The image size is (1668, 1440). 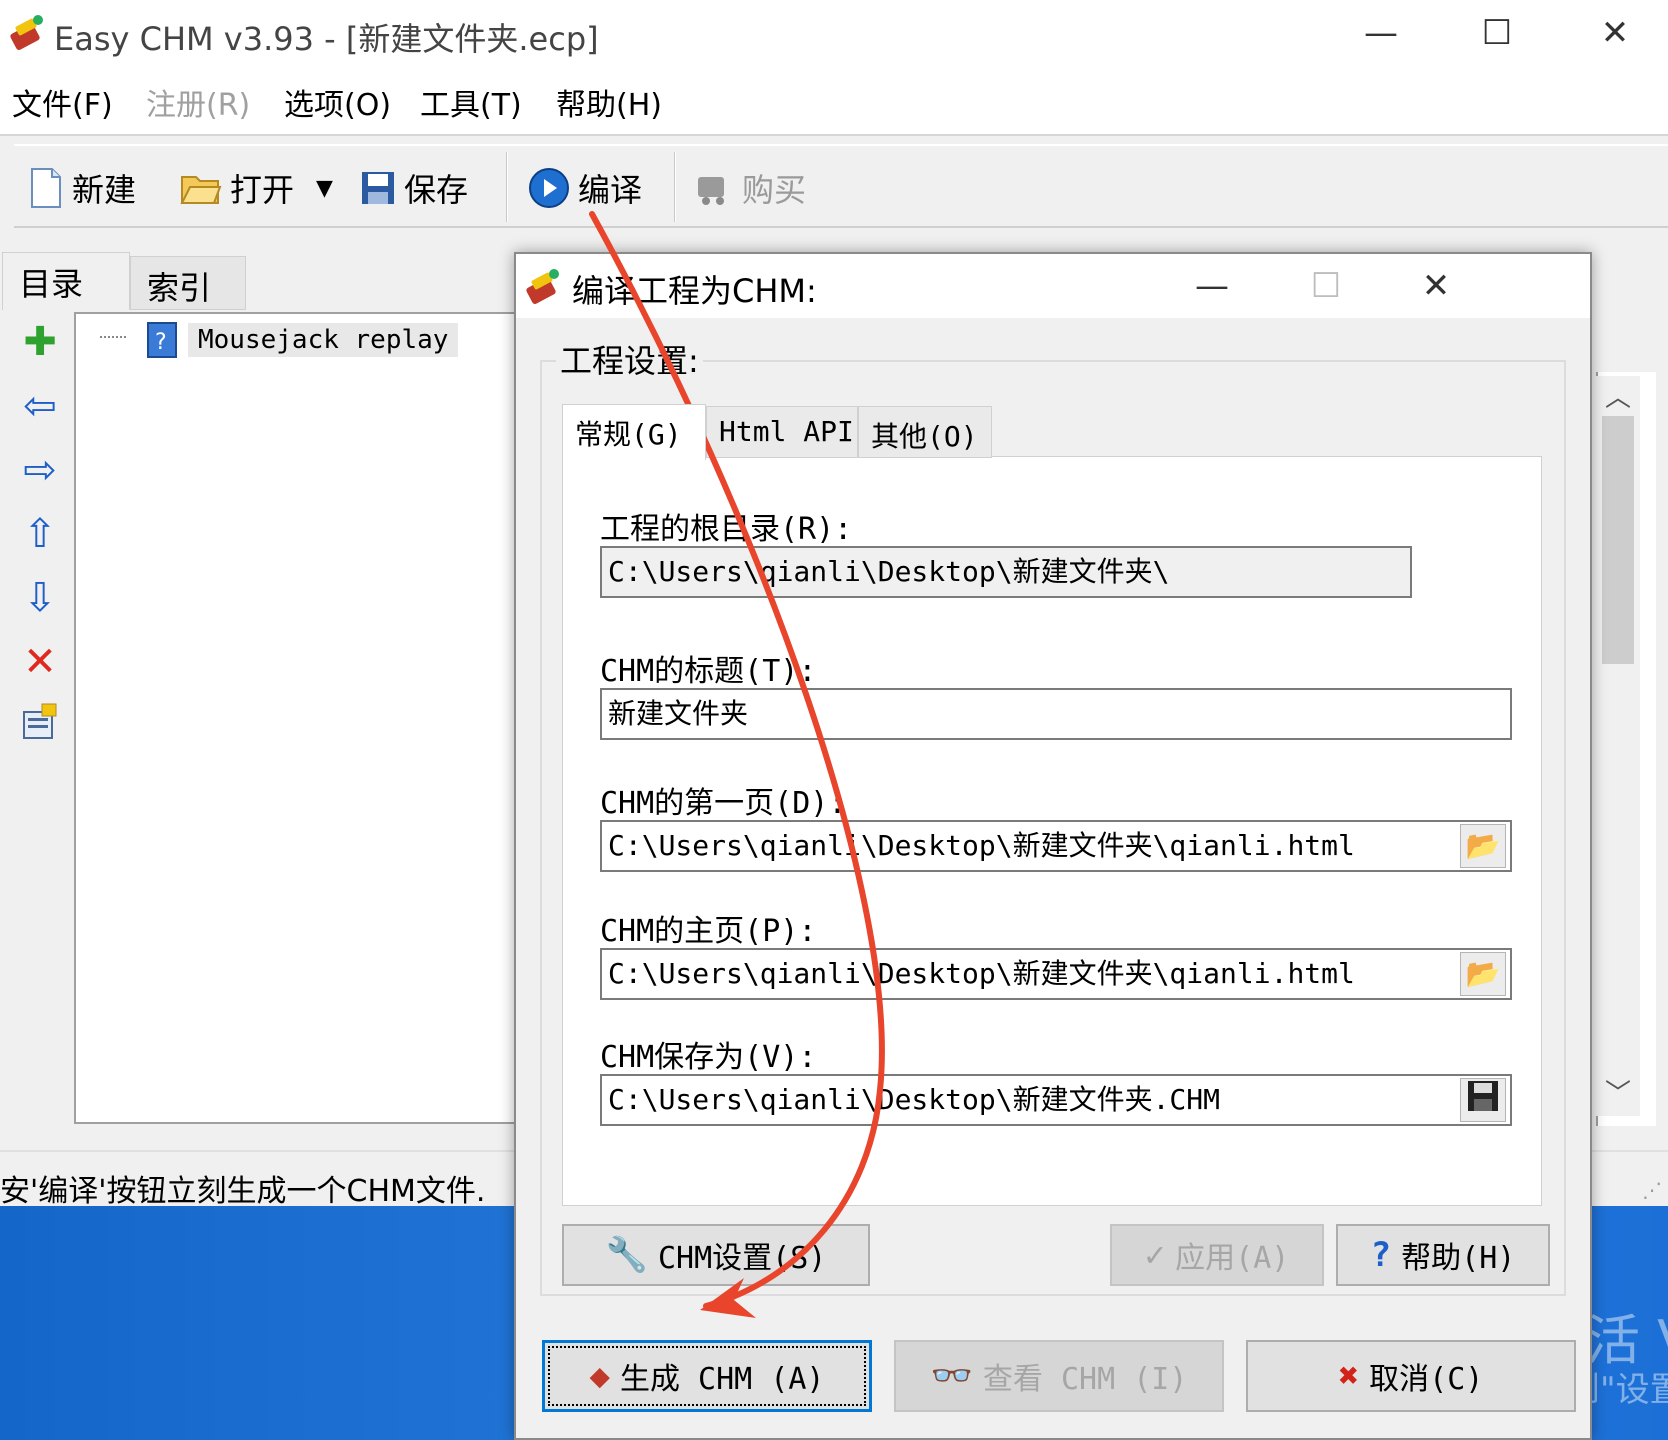 What do you see at coordinates (742, 1258) in the screenshot?
I see `chm-settings-label: CHM设置(S)` at bounding box center [742, 1258].